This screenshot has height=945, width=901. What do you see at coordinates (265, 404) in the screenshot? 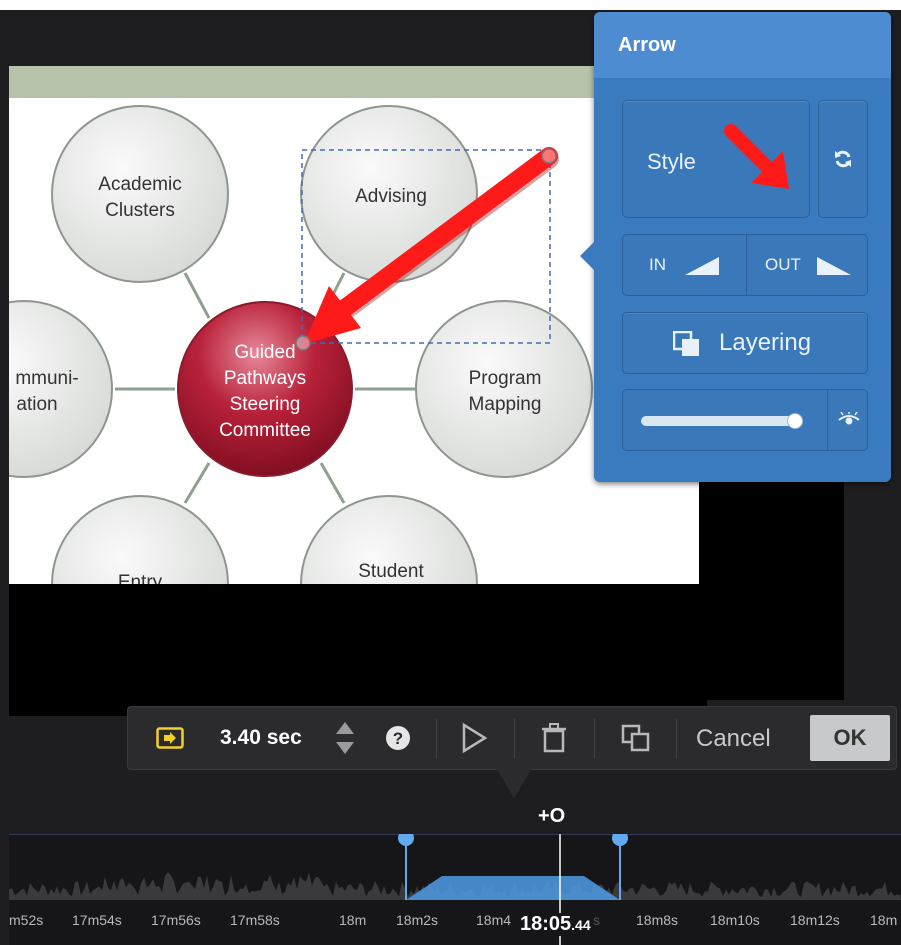
I see `node-text: Steering` at bounding box center [265, 404].